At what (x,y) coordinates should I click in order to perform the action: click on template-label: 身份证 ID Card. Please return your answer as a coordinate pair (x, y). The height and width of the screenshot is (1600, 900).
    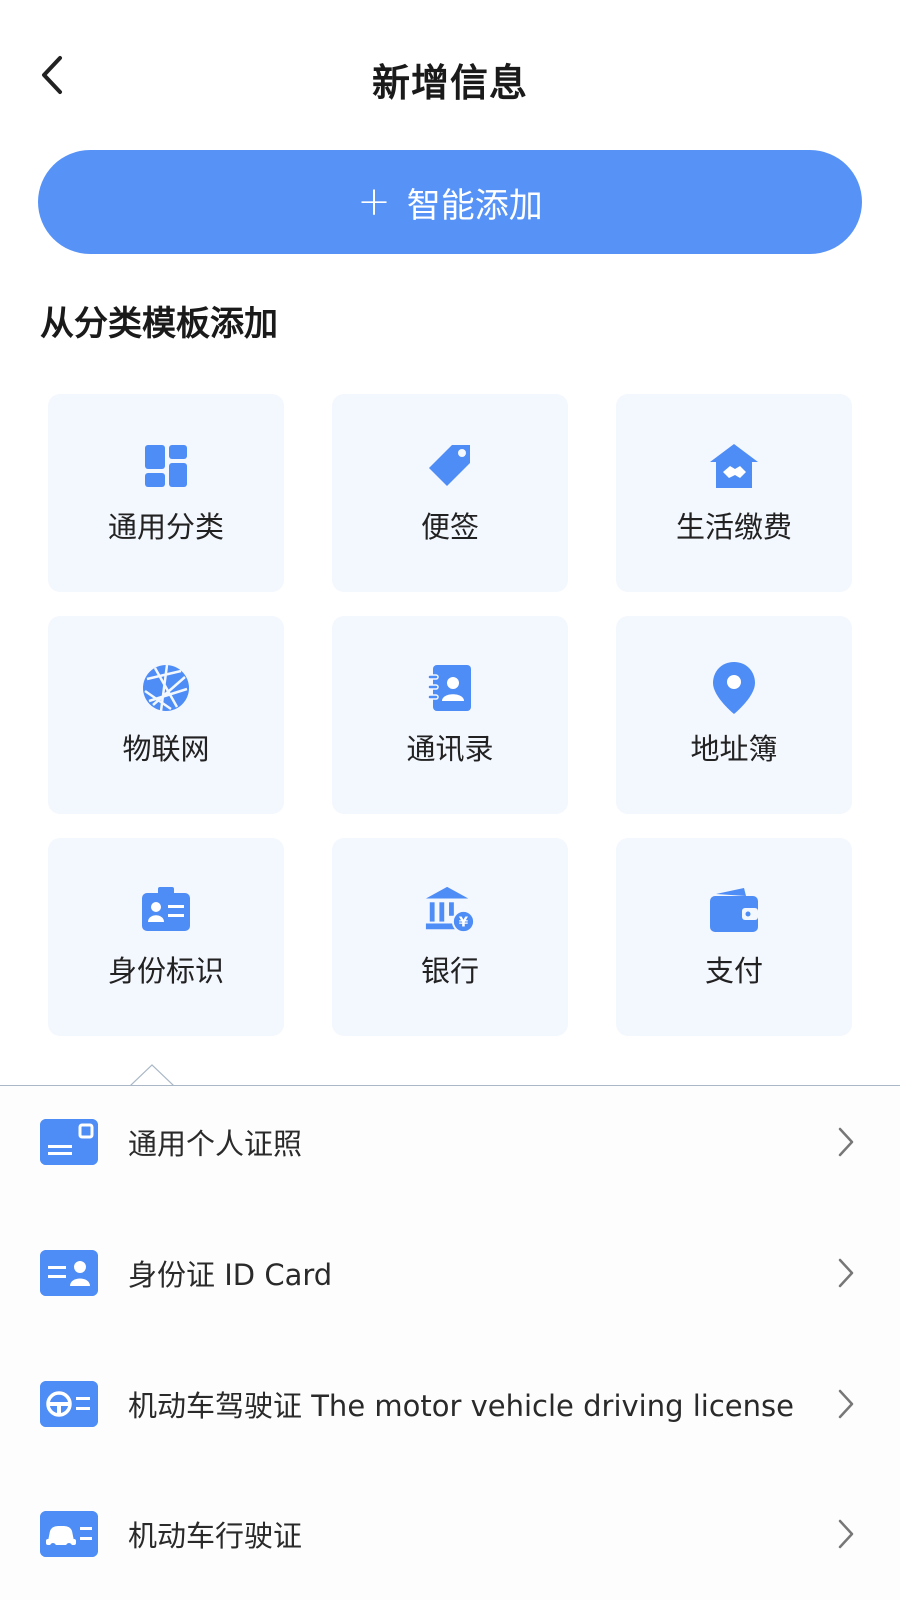
    Looking at the image, I should click on (230, 1275).